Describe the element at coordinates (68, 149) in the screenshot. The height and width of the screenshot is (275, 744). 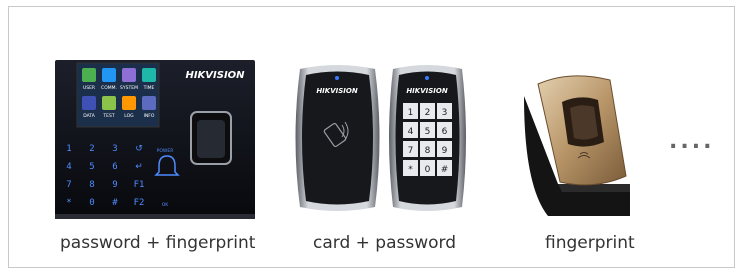
I see `key: 1` at that location.